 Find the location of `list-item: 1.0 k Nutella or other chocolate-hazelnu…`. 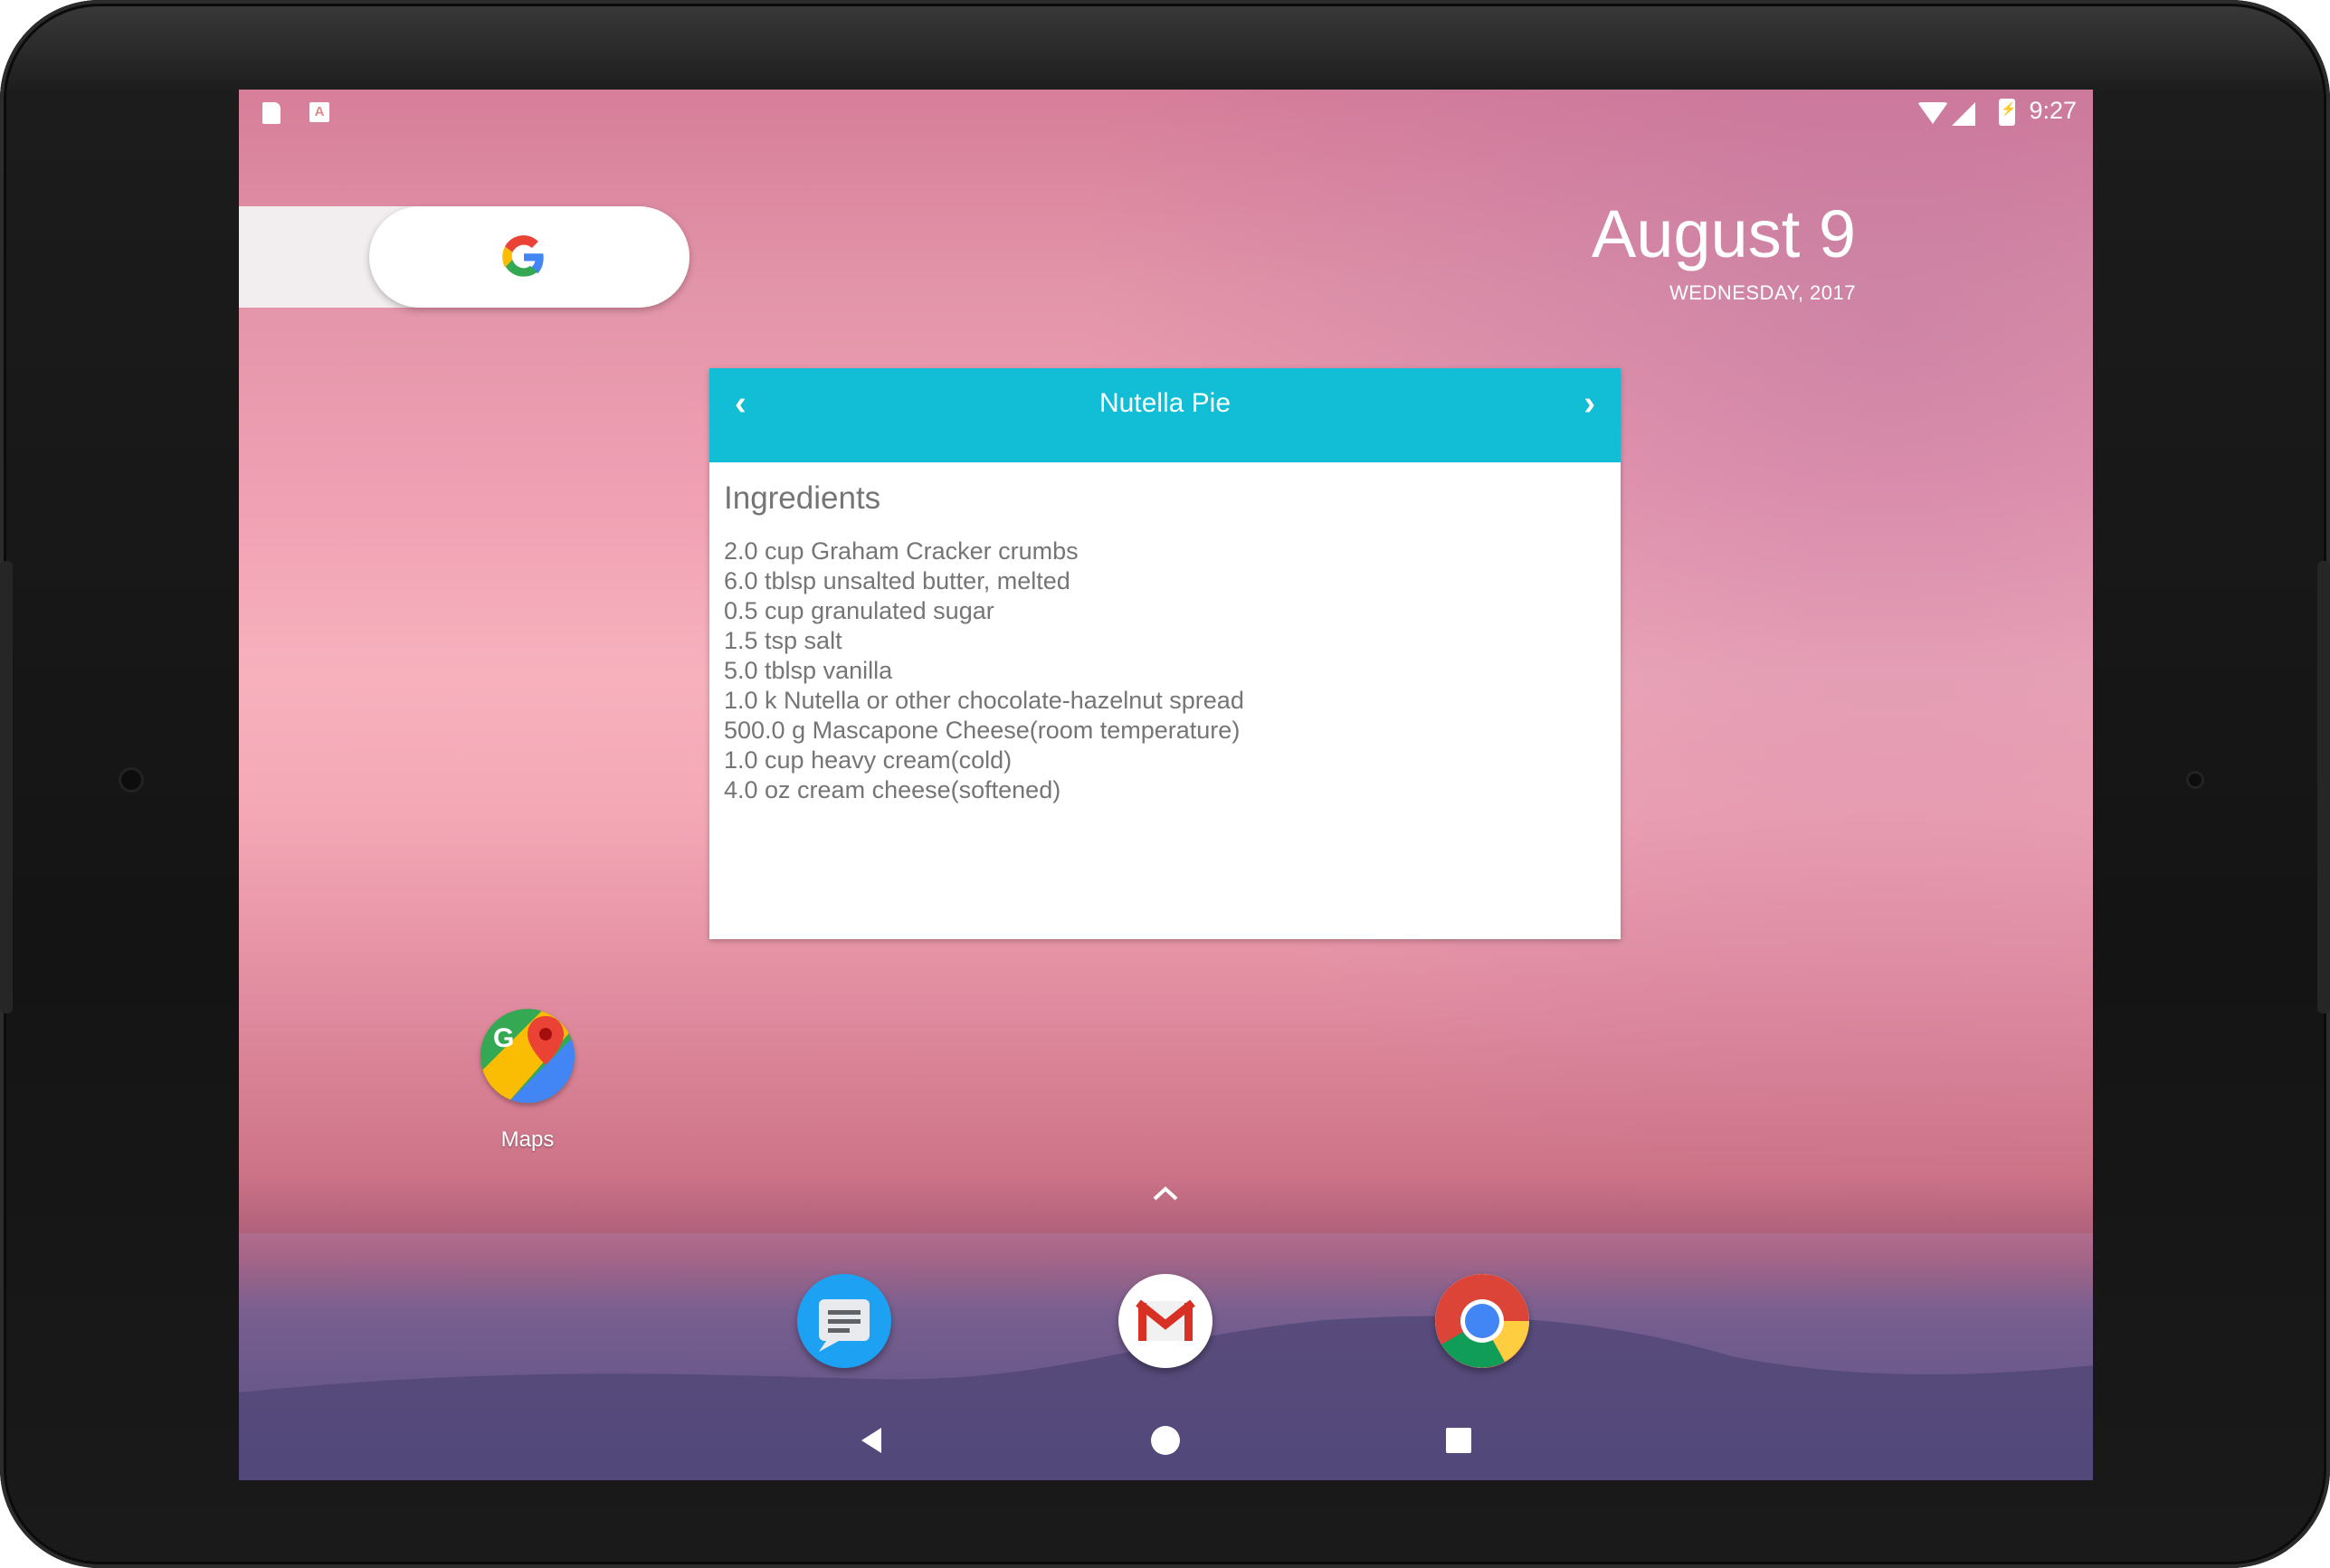

list-item: 1.0 k Nutella or other chocolate-hazelnu… is located at coordinates (984, 700).